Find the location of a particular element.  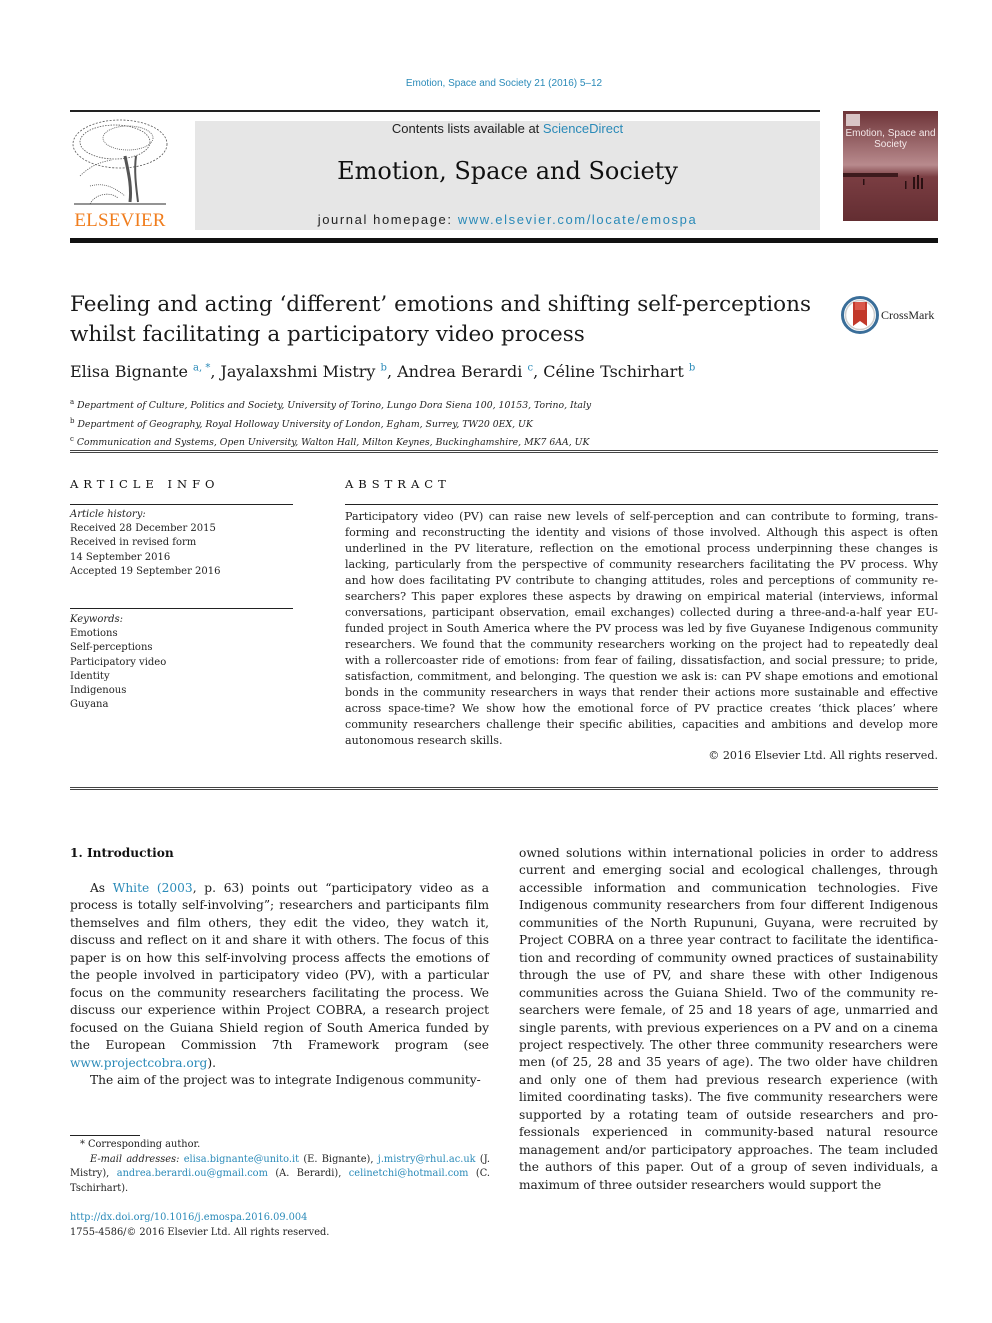

elsevier-logo: ELSEVIER is located at coordinates (120, 174).